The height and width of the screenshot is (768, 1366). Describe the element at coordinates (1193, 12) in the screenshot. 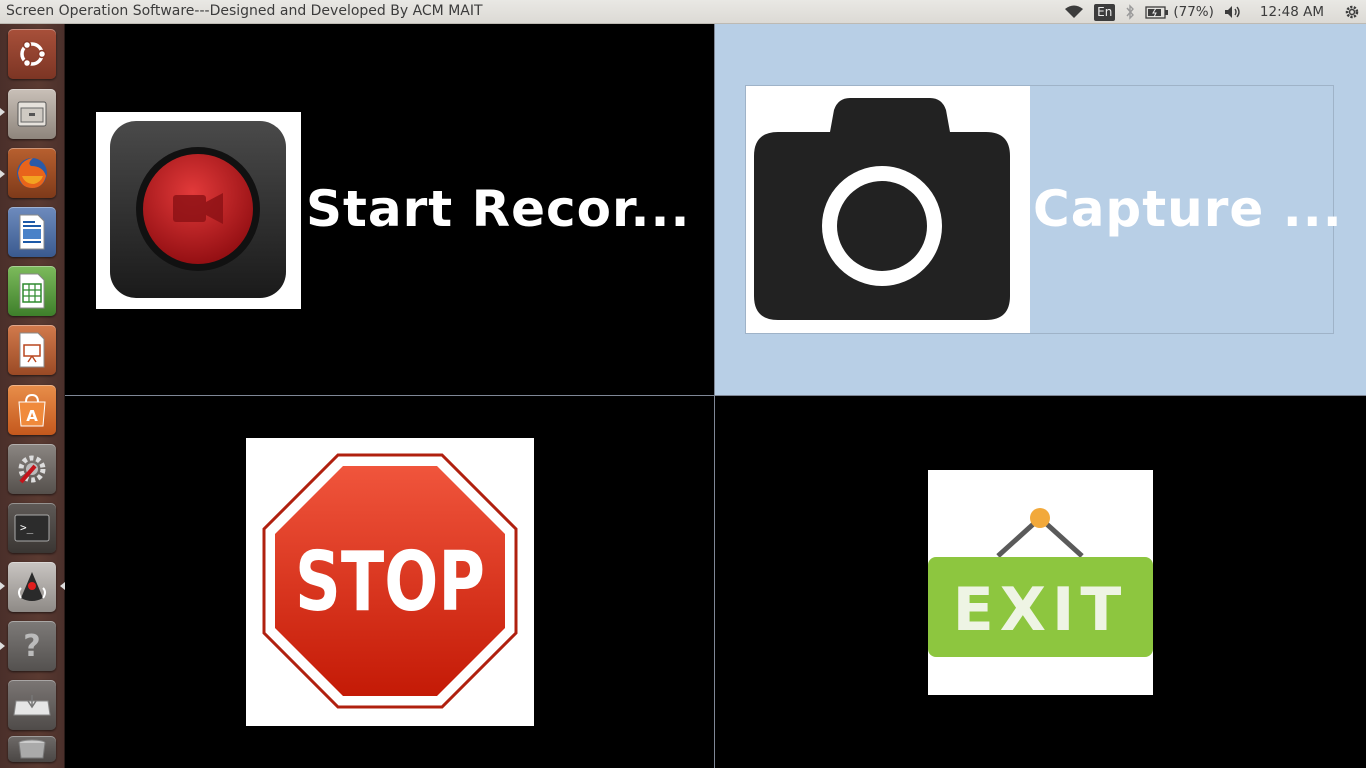

I see `battery-percentage: (77%)` at that location.